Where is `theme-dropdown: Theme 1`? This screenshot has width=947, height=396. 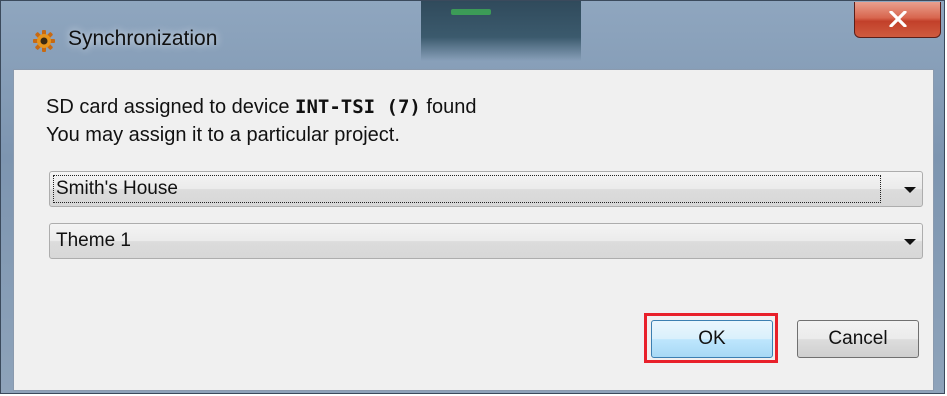
theme-dropdown: Theme 1 is located at coordinates (486, 241).